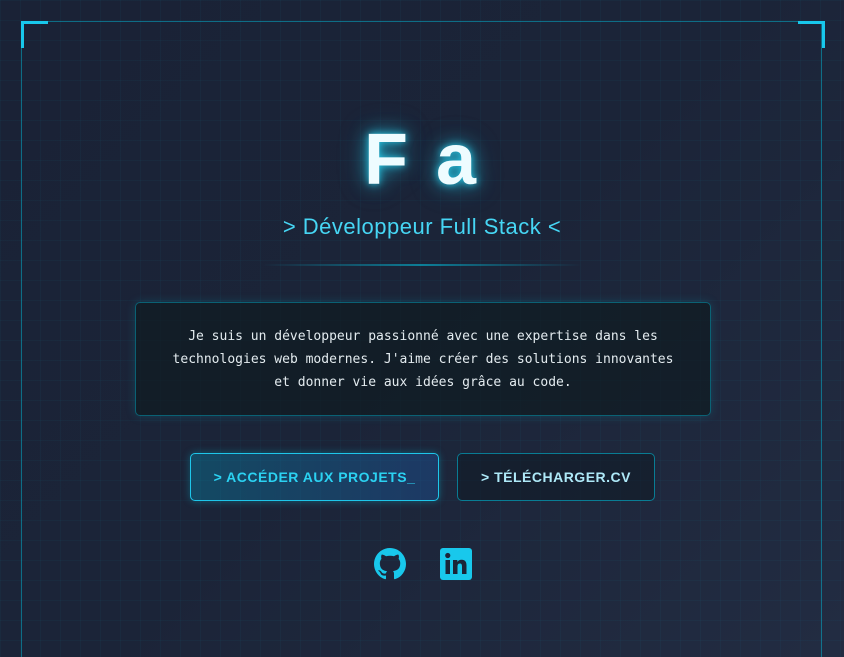 This screenshot has width=844, height=657. What do you see at coordinates (556, 477) in the screenshot?
I see `download-cv-button: > TÉLÉCHARGER.CV` at bounding box center [556, 477].